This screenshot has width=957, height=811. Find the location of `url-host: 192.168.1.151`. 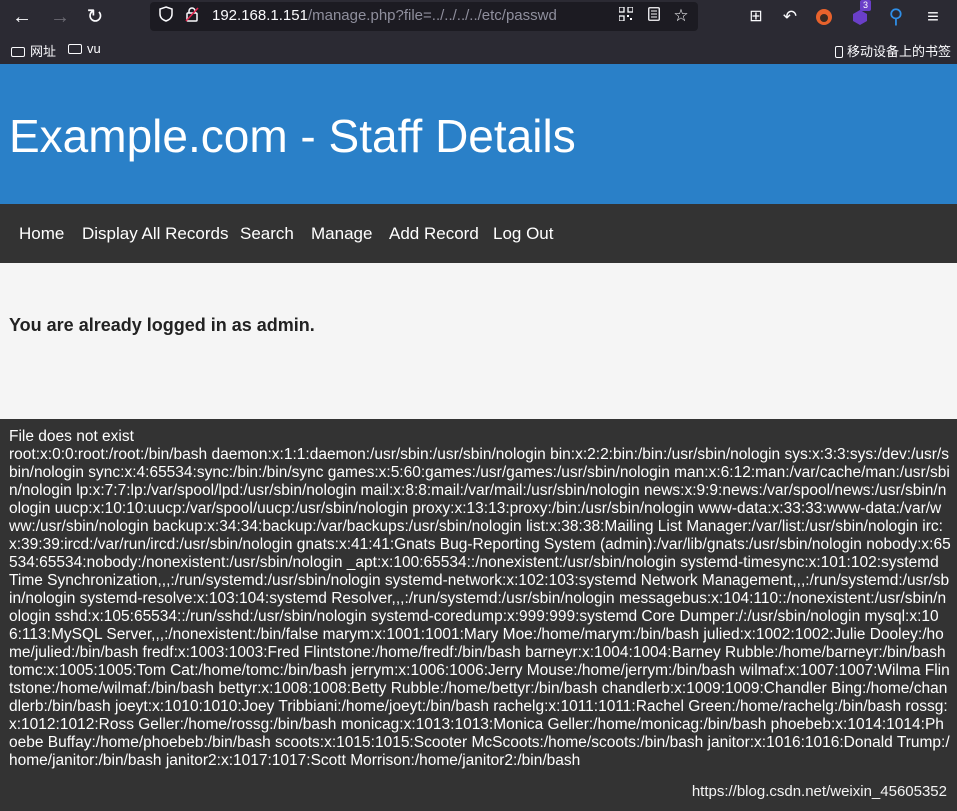

url-host: 192.168.1.151 is located at coordinates (260, 15).